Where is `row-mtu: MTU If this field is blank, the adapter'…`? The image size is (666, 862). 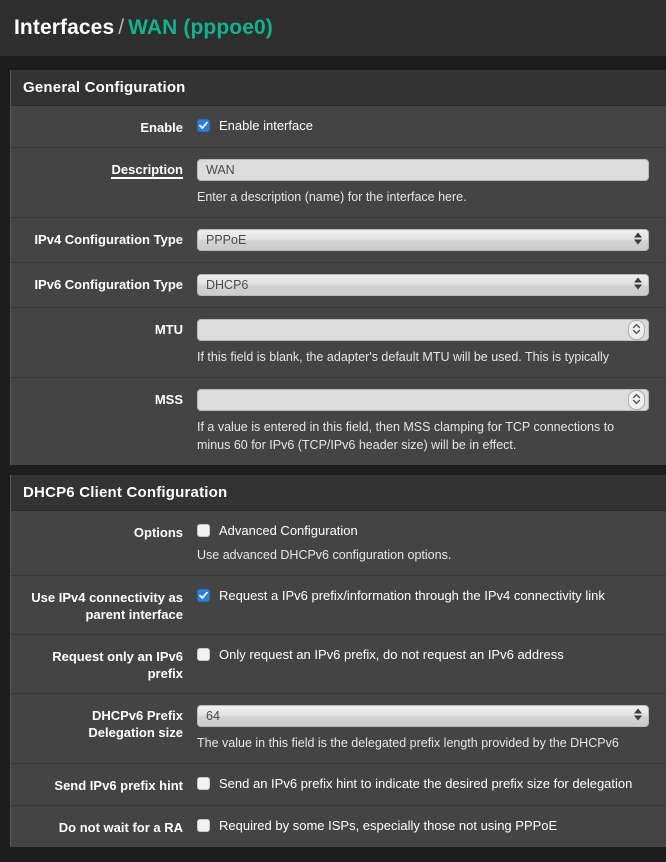 row-mtu: MTU If this field is blank, the adapter'… is located at coordinates (338, 343).